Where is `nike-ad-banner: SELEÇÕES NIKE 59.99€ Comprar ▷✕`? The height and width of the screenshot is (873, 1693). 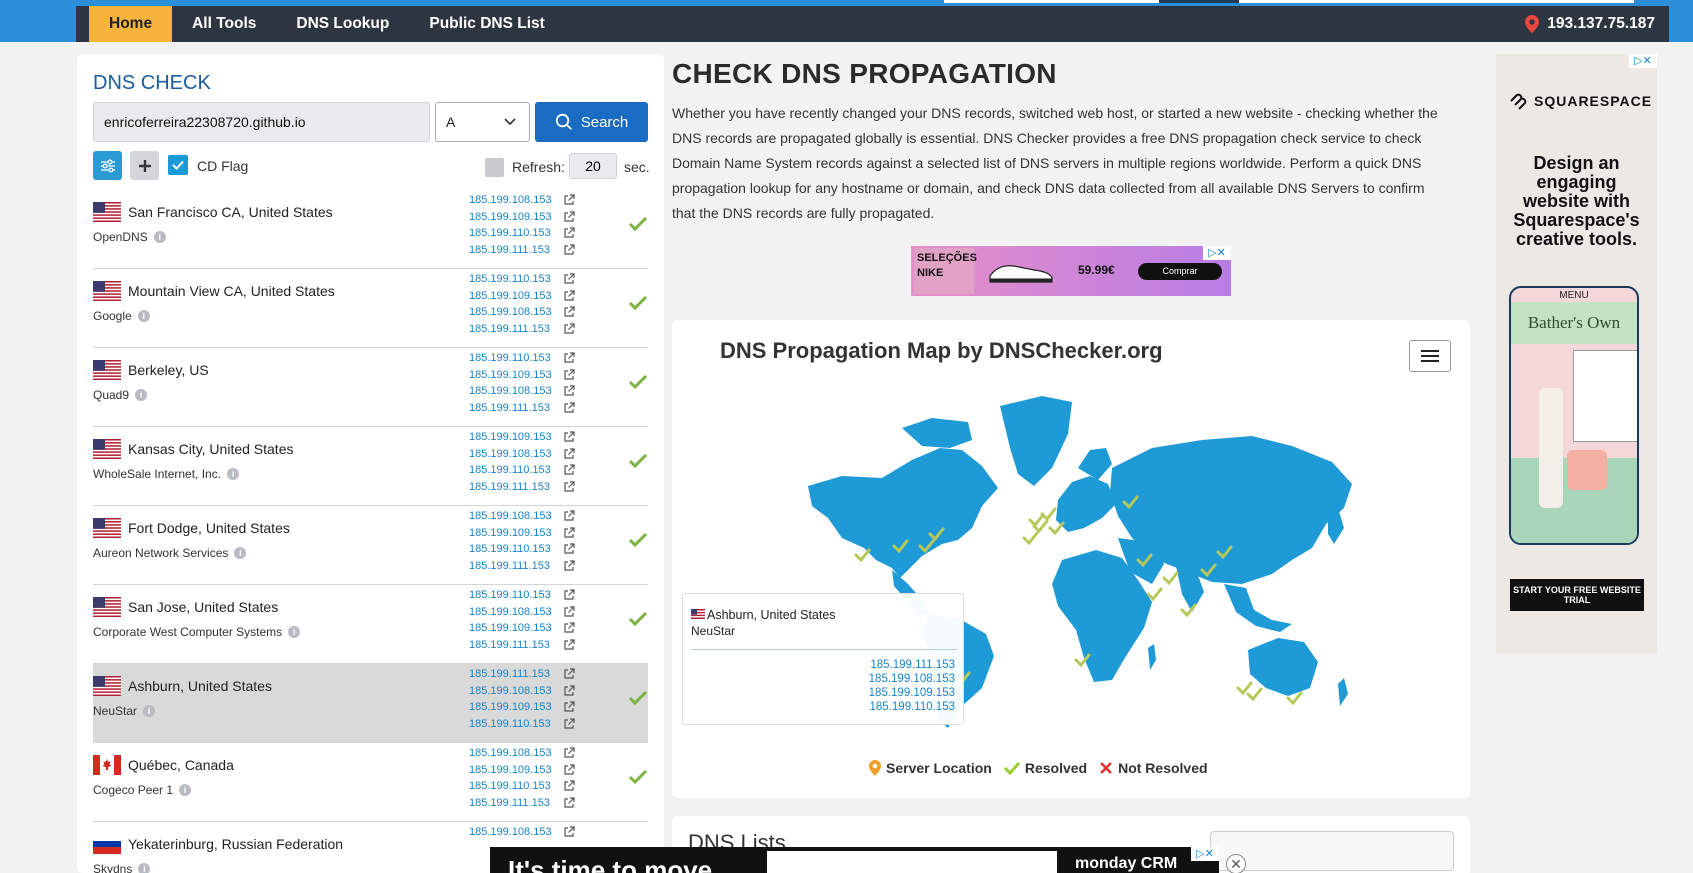 nike-ad-banner: SELEÇÕES NIKE 59.99€ Comprar ▷✕ is located at coordinates (1071, 271).